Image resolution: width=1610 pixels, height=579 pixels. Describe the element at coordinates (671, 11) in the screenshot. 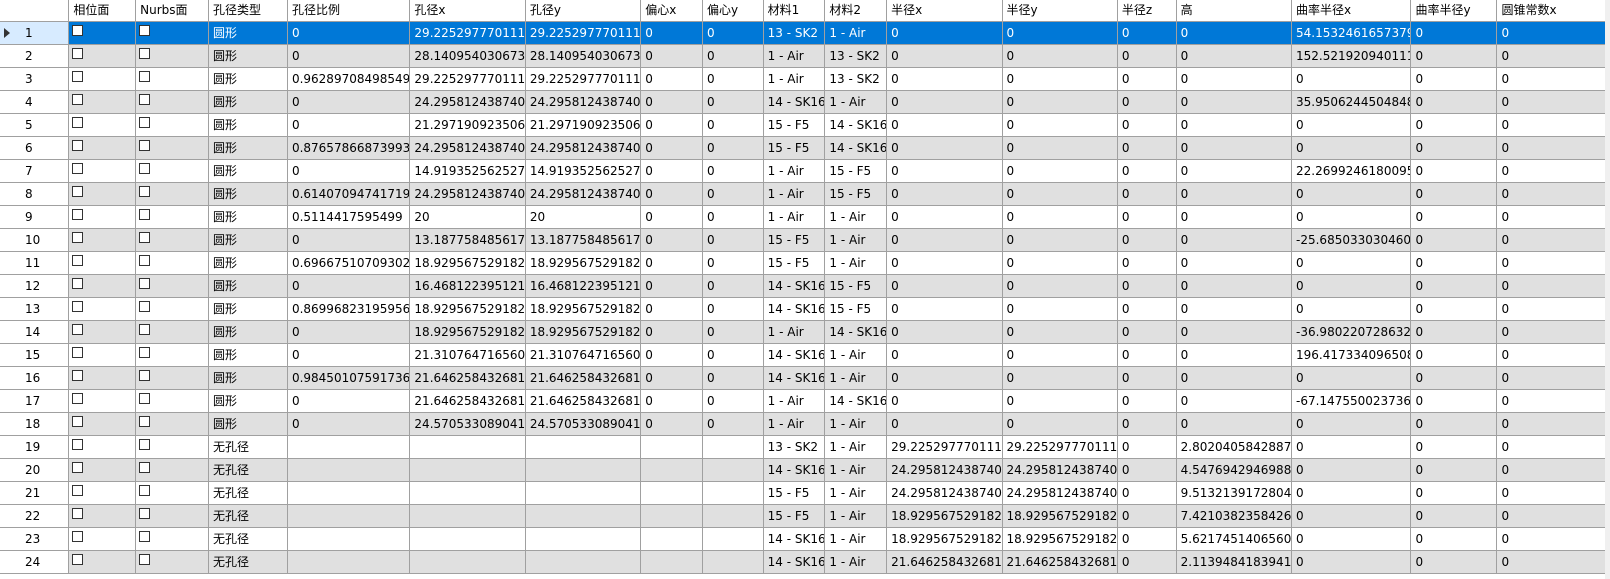

I see `column-header-decenter-x: 偏心x` at that location.